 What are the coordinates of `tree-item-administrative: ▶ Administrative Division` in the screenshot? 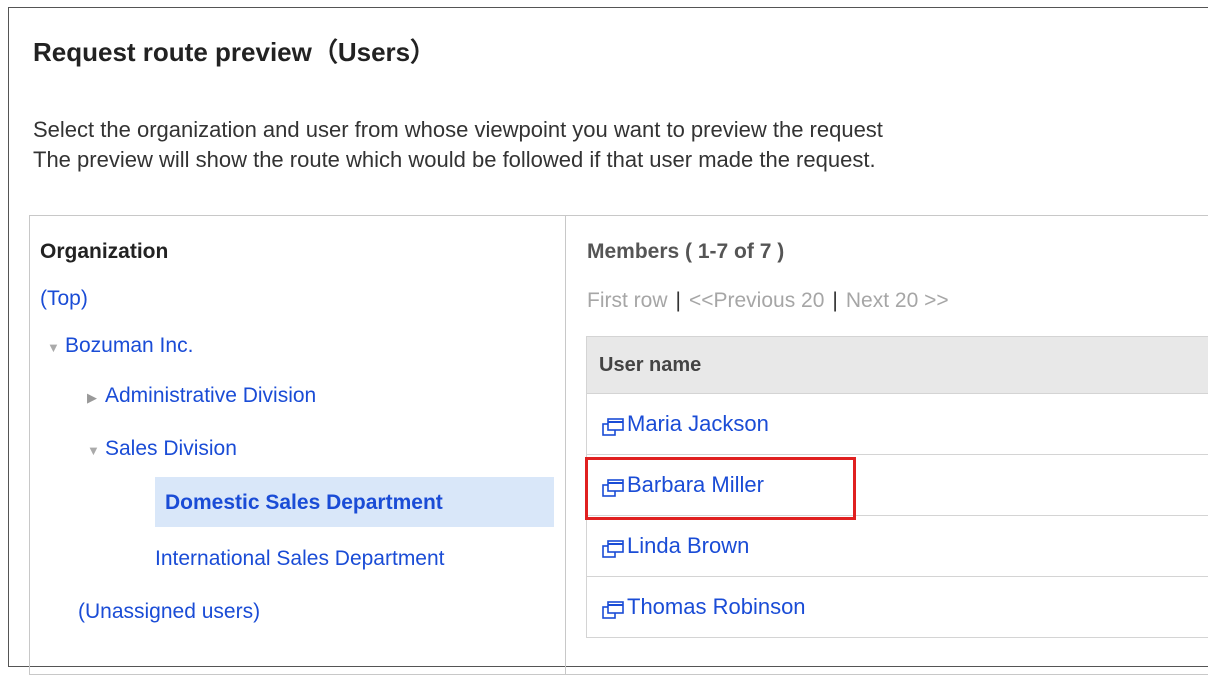 It's located at (201, 396).